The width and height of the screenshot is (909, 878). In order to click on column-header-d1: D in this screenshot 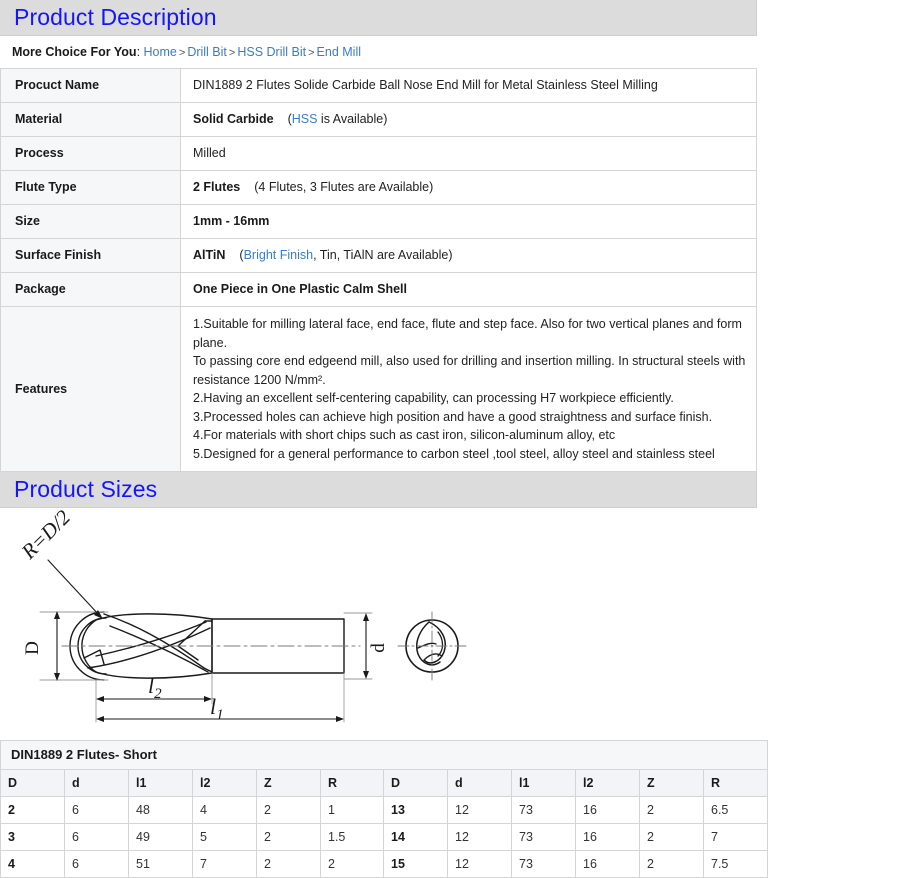, I will do `click(32, 783)`.